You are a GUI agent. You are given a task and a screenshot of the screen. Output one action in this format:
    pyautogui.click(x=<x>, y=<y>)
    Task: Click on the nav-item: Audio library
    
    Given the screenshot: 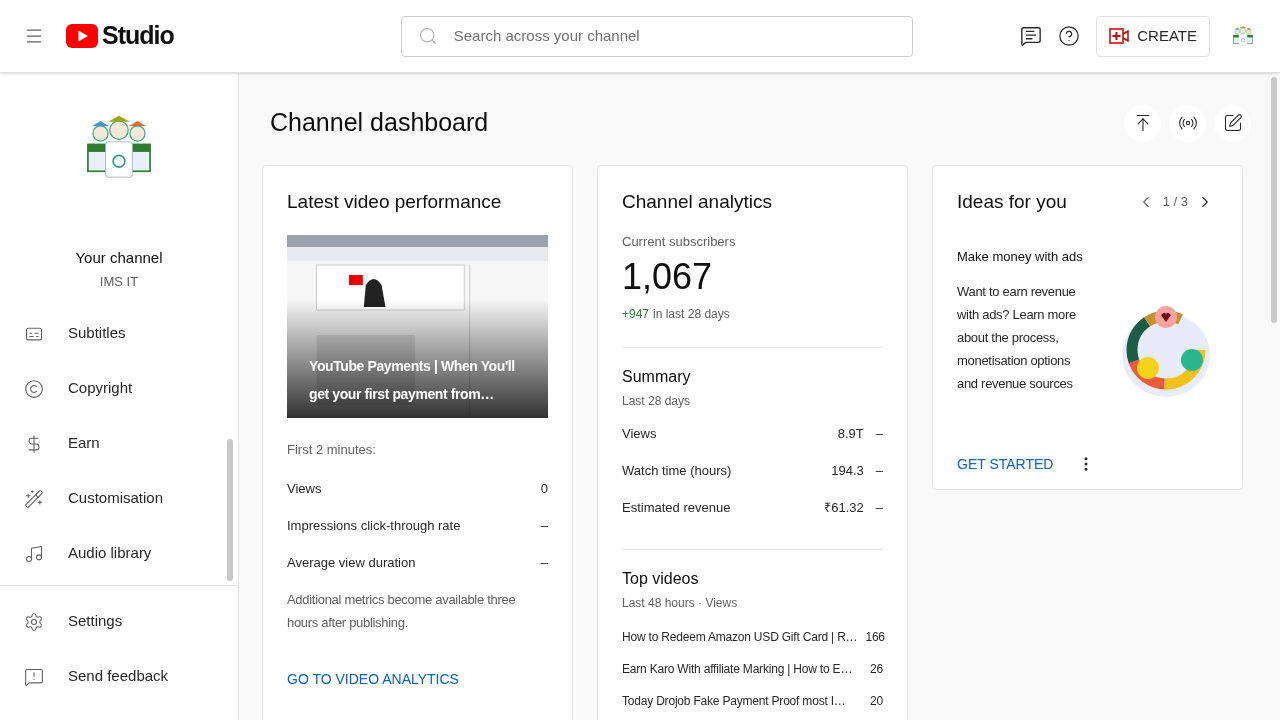 What is the action you would take?
    pyautogui.click(x=119, y=554)
    